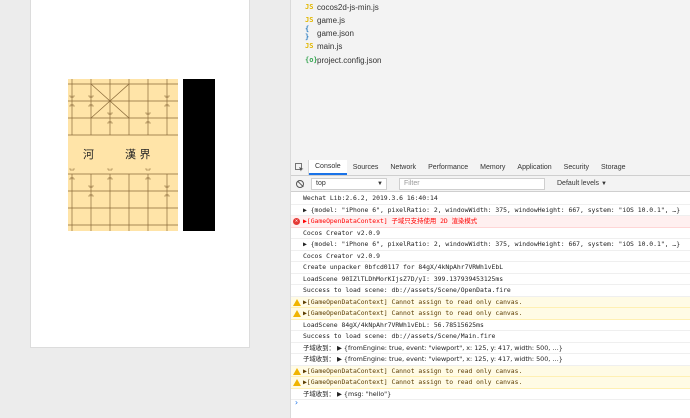 This screenshot has width=690, height=418. I want to click on tab-network: Network, so click(403, 167).